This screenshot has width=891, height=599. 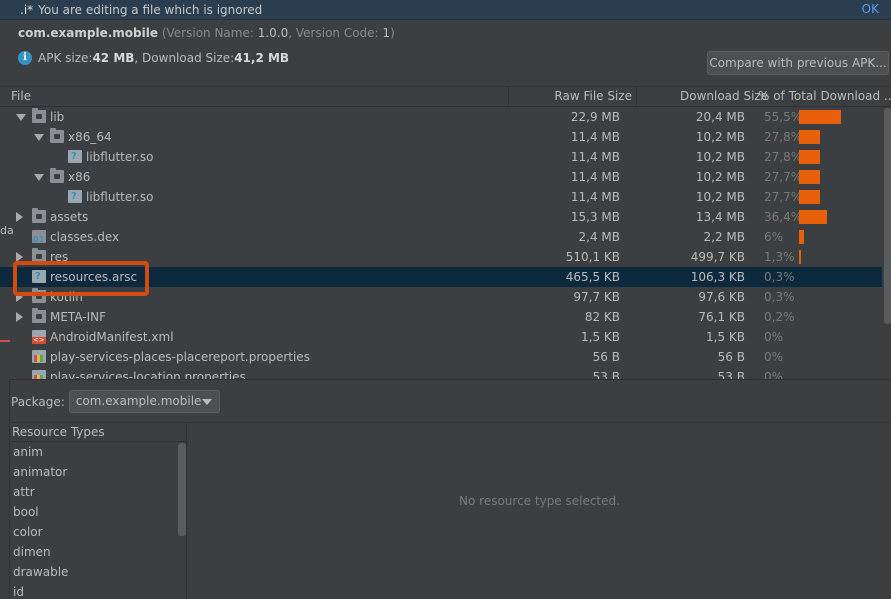 I want to click on row-download-size: 56 B, so click(x=731, y=357).